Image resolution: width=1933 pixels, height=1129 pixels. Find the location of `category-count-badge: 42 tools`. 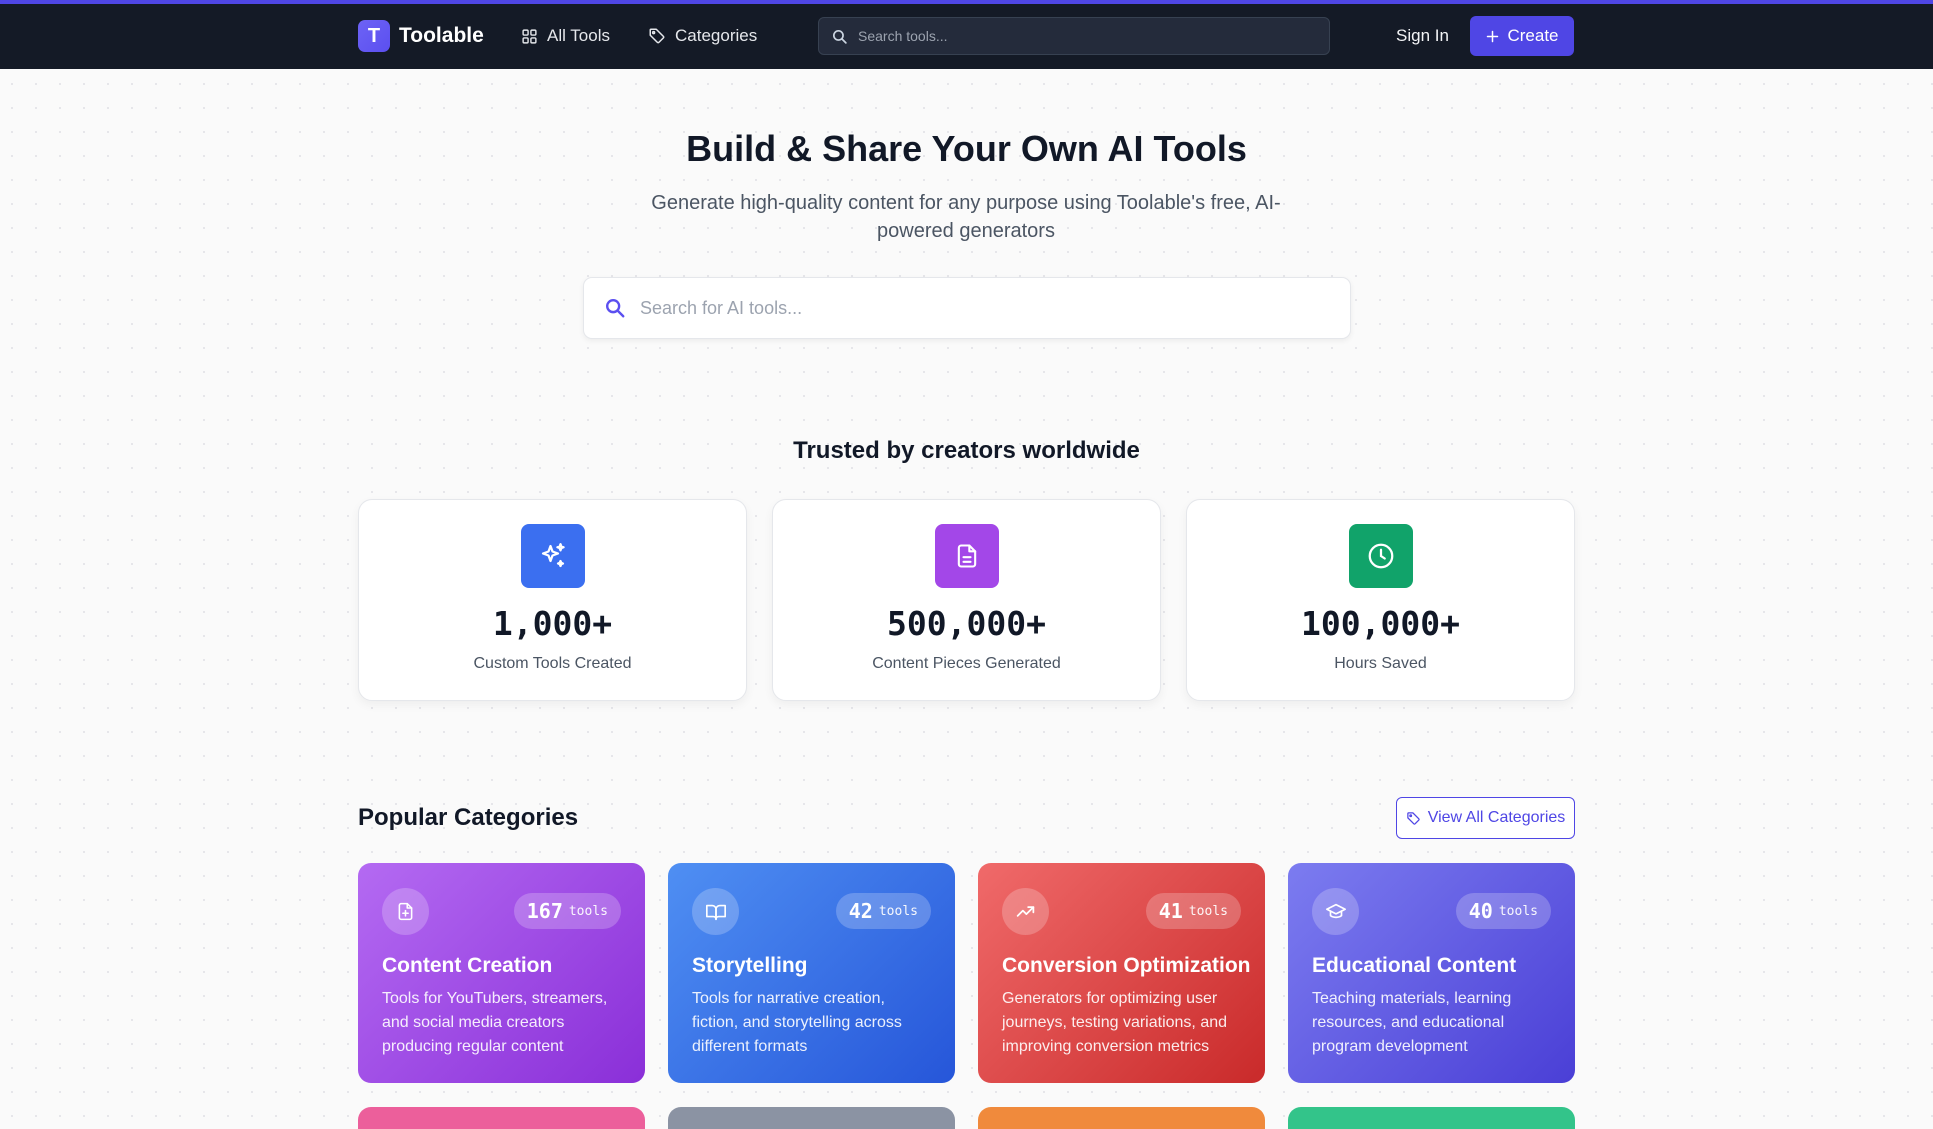

category-count-badge: 42 tools is located at coordinates (883, 911).